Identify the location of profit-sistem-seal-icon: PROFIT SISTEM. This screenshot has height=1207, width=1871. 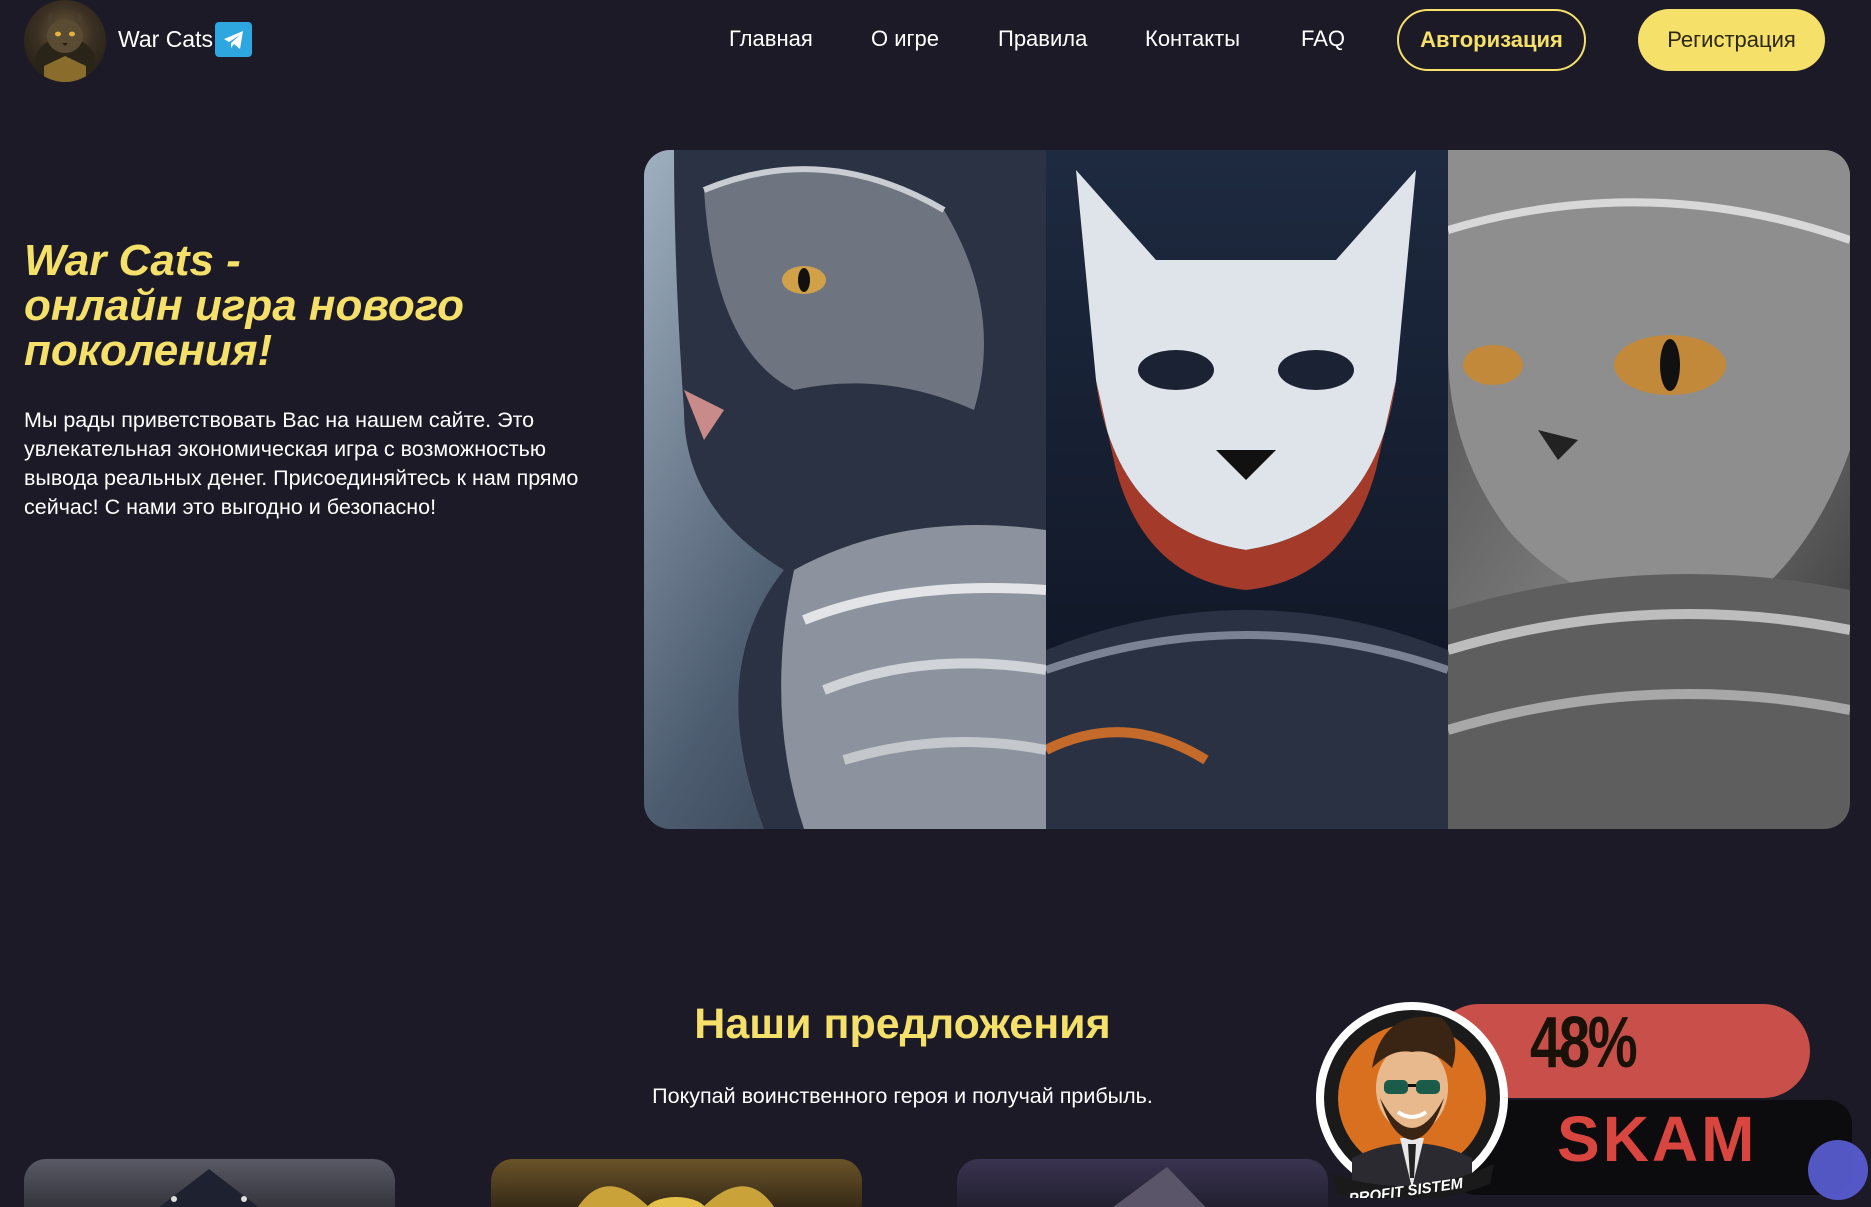
(1412, 1097).